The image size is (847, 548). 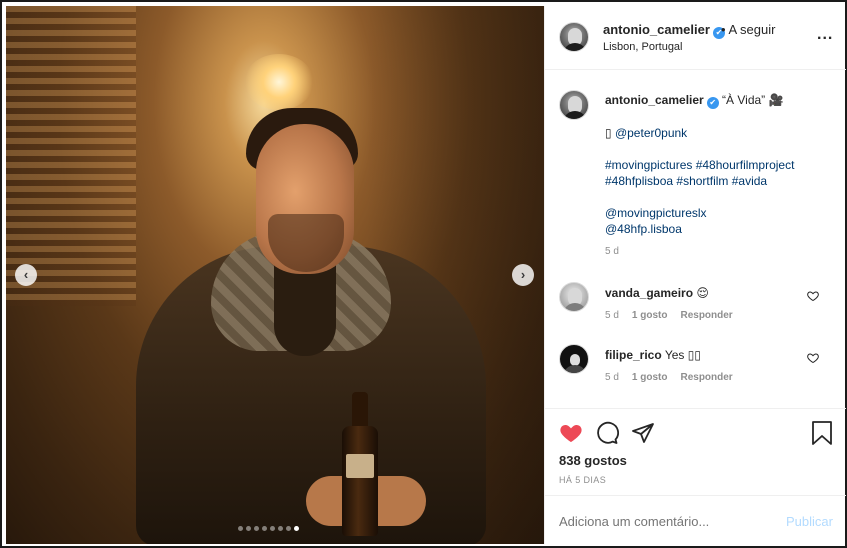 What do you see at coordinates (649, 293) in the screenshot?
I see `comment-username: vanda_gameiro` at bounding box center [649, 293].